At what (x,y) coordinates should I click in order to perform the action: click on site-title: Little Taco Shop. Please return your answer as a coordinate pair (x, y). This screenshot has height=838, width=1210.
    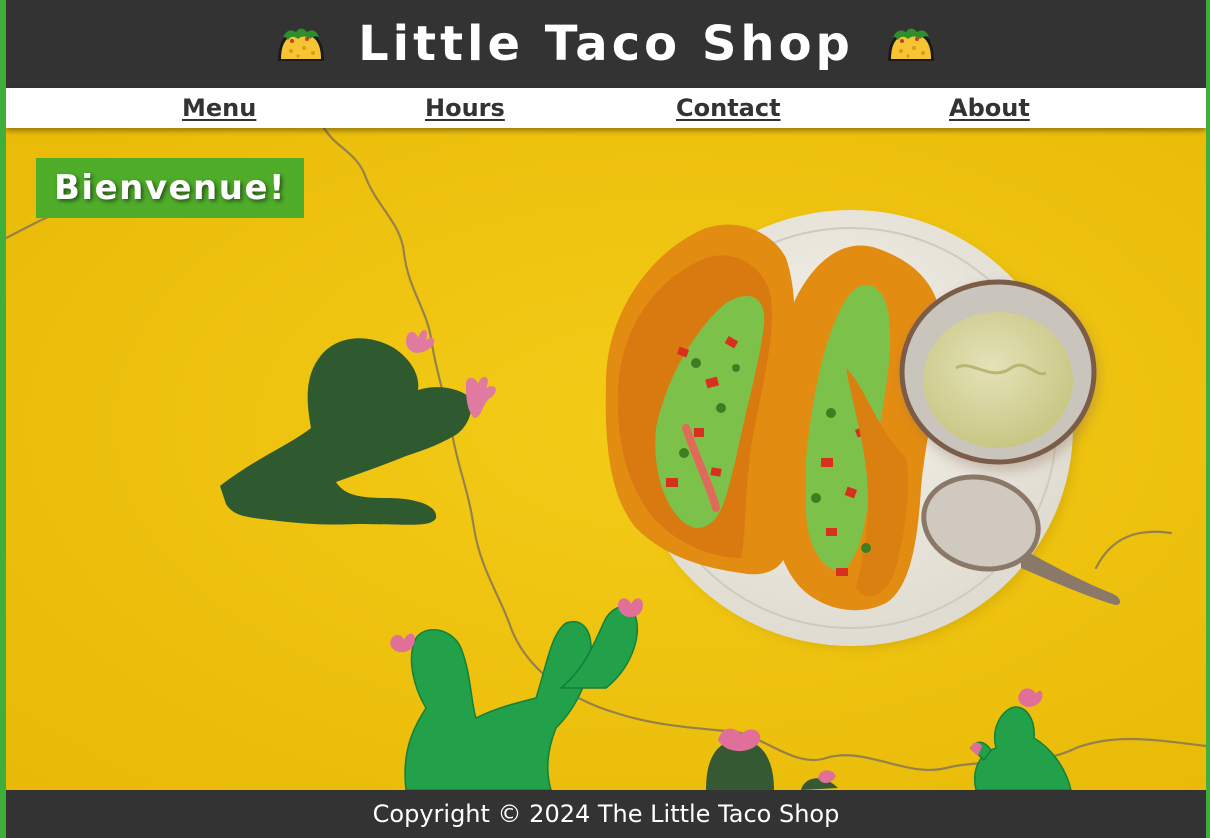
    Looking at the image, I should click on (606, 44).